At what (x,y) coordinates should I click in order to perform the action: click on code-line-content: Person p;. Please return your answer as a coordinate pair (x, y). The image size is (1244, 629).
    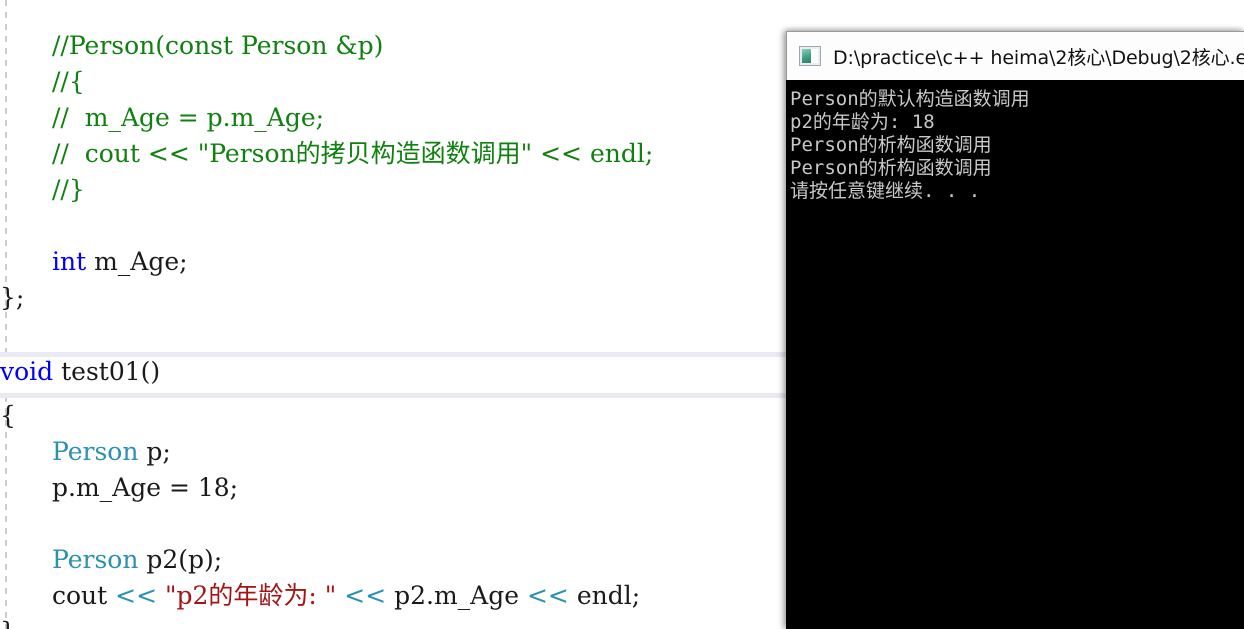
    Looking at the image, I should click on (85, 451).